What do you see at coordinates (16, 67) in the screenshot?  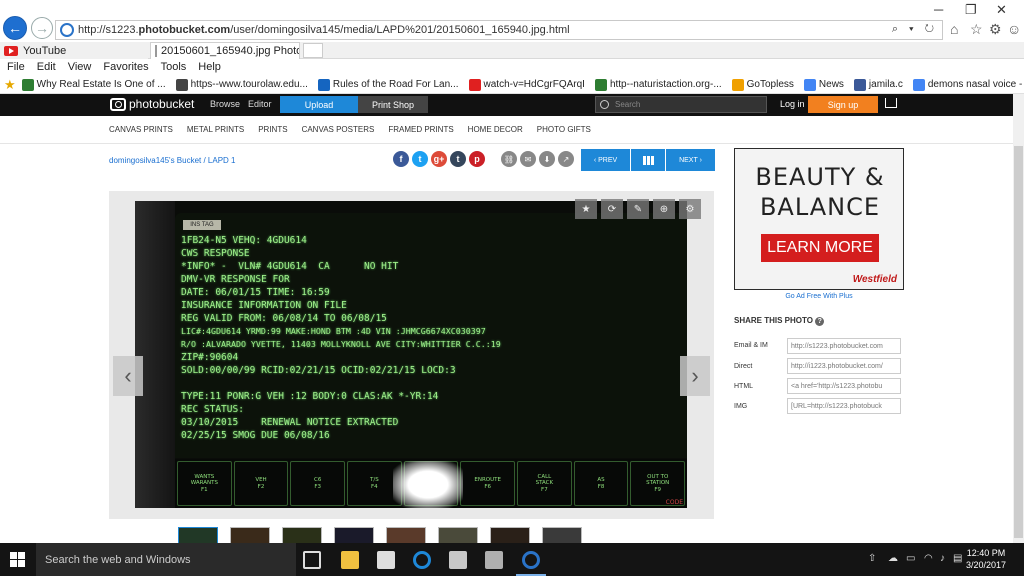 I see `menu-file: File` at bounding box center [16, 67].